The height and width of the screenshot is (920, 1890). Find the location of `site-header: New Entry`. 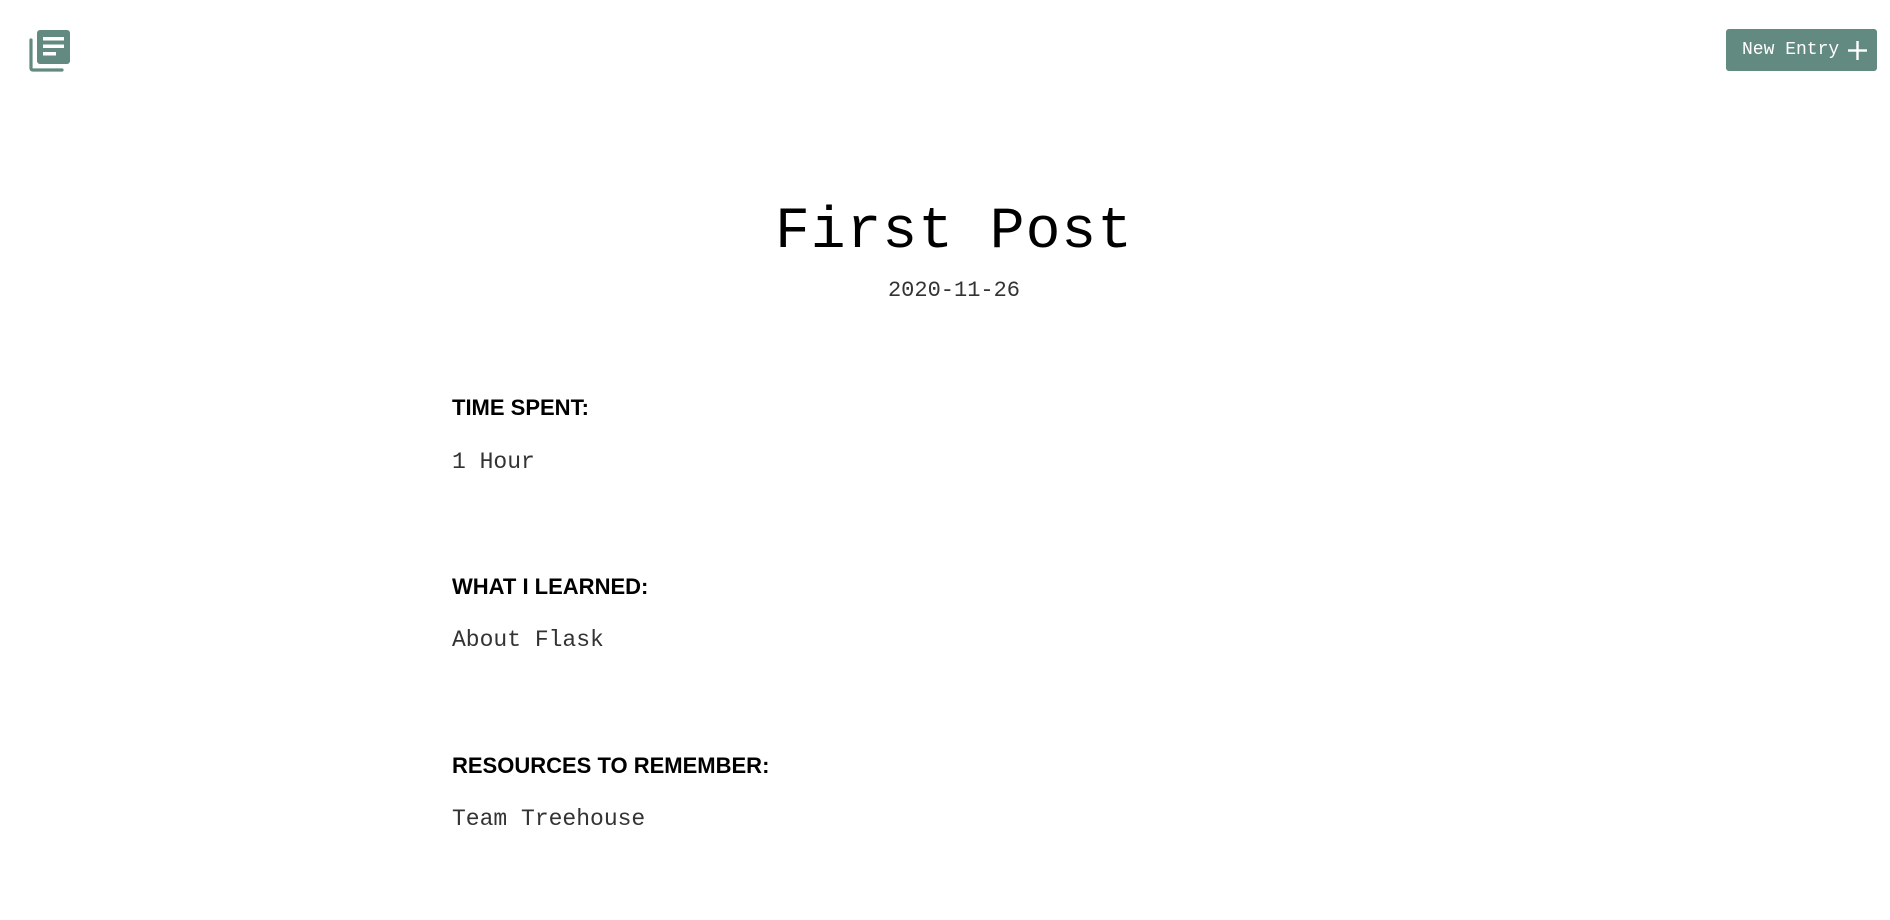

site-header: New Entry is located at coordinates (945, 50).